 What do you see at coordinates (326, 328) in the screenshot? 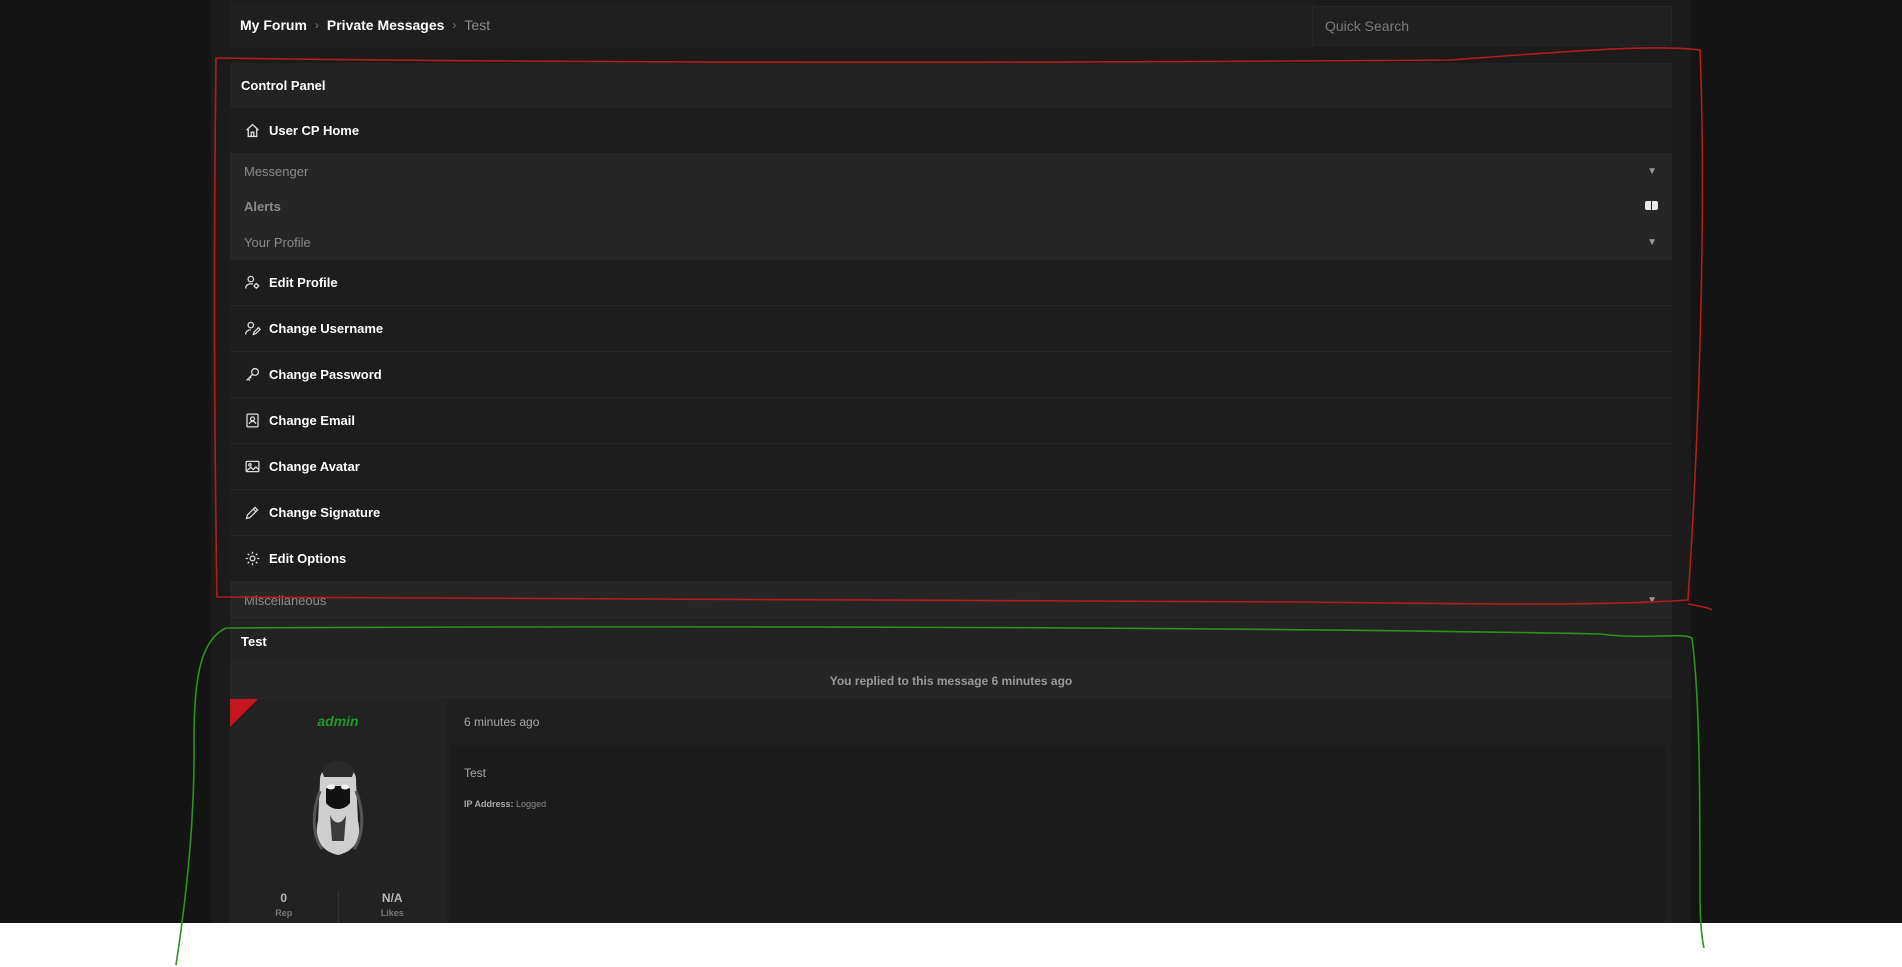
I see `sidebar-item-label: Change Username` at bounding box center [326, 328].